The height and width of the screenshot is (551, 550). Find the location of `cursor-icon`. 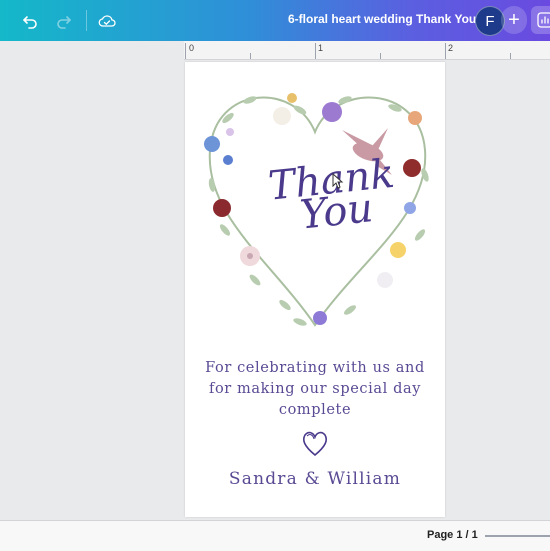

cursor-icon is located at coordinates (338, 181).